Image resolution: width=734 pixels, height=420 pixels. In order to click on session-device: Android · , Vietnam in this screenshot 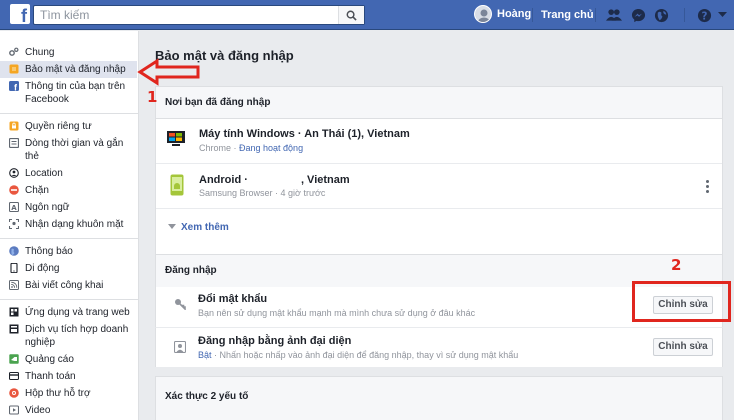, I will do `click(274, 179)`.